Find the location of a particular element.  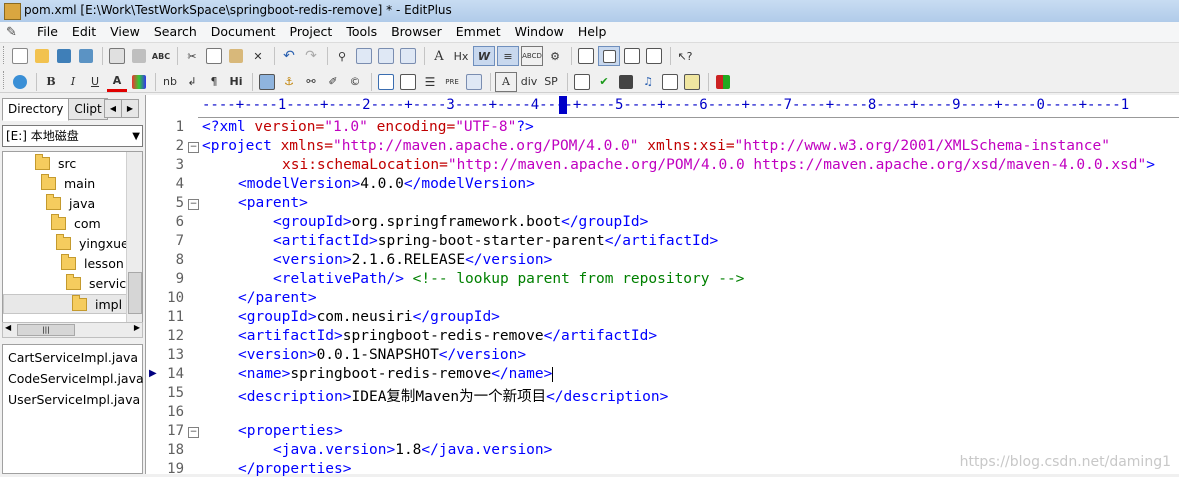

hx-icon: Hx is located at coordinates (461, 56).